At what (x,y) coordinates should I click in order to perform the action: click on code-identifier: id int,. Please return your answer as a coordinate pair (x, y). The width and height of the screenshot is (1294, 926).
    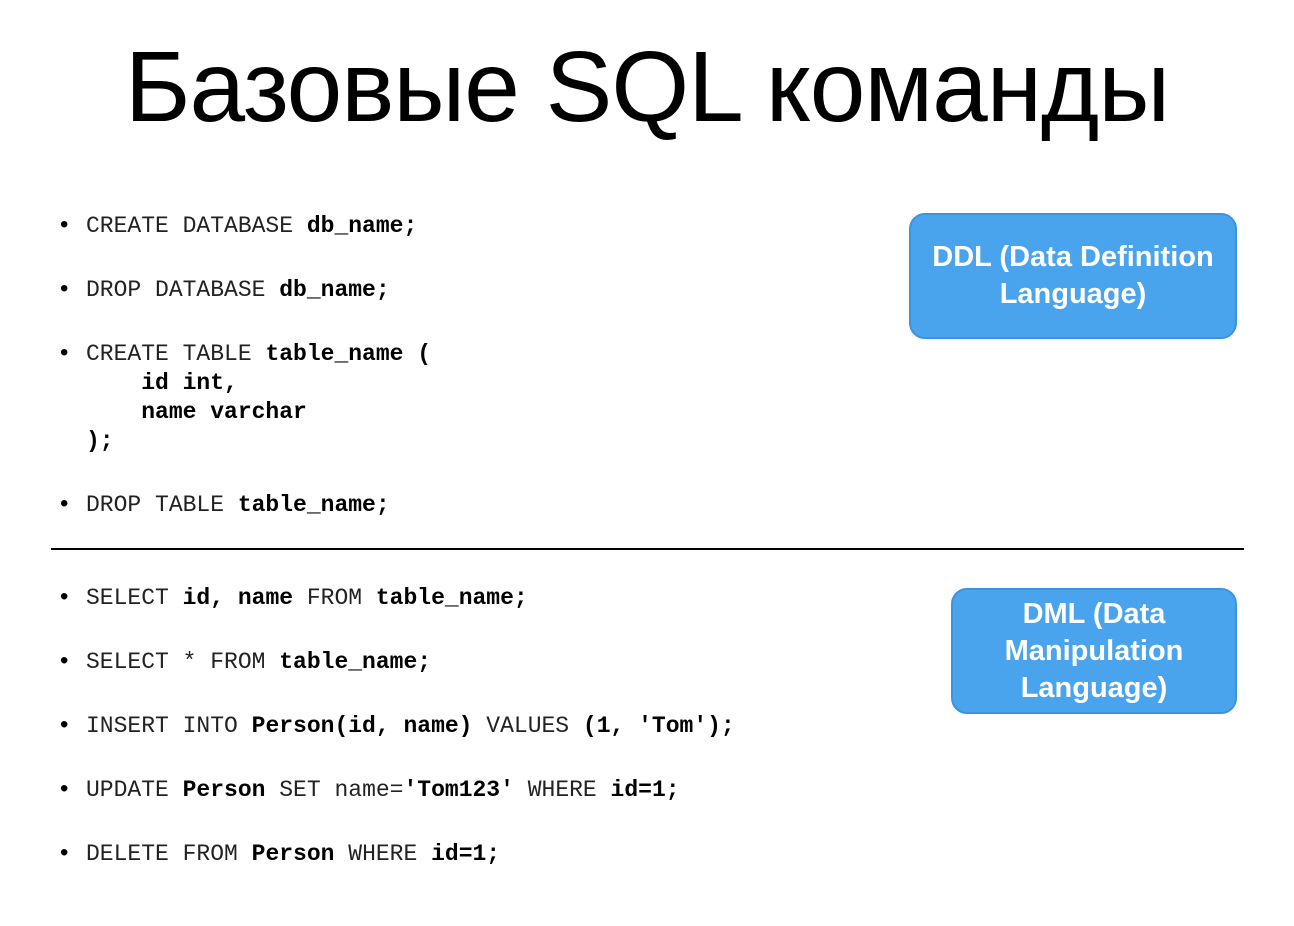
    Looking at the image, I should click on (162, 383).